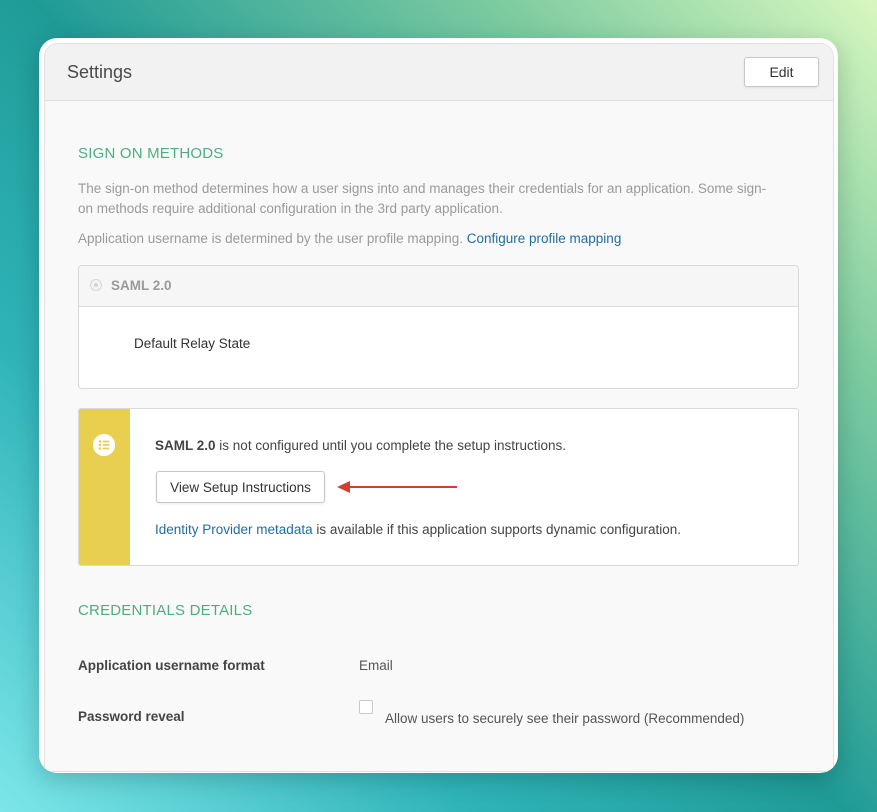 The height and width of the screenshot is (812, 877). What do you see at coordinates (234, 529) in the screenshot?
I see `identity-provider-metadata-link: Identity Provider metadata` at bounding box center [234, 529].